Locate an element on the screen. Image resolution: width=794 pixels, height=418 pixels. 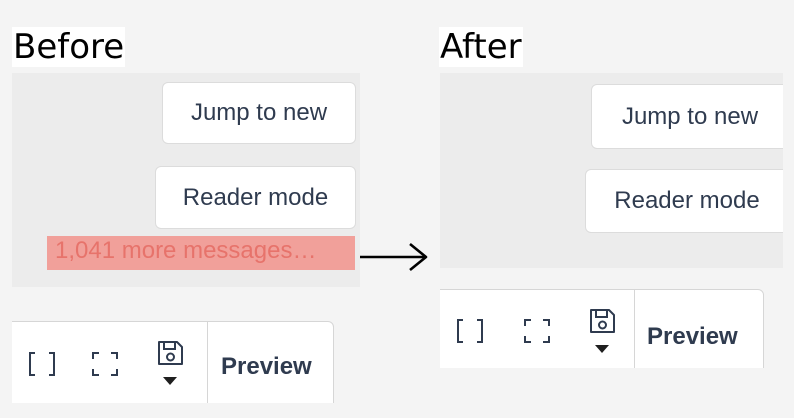
before-label: Before is located at coordinates (69, 47).